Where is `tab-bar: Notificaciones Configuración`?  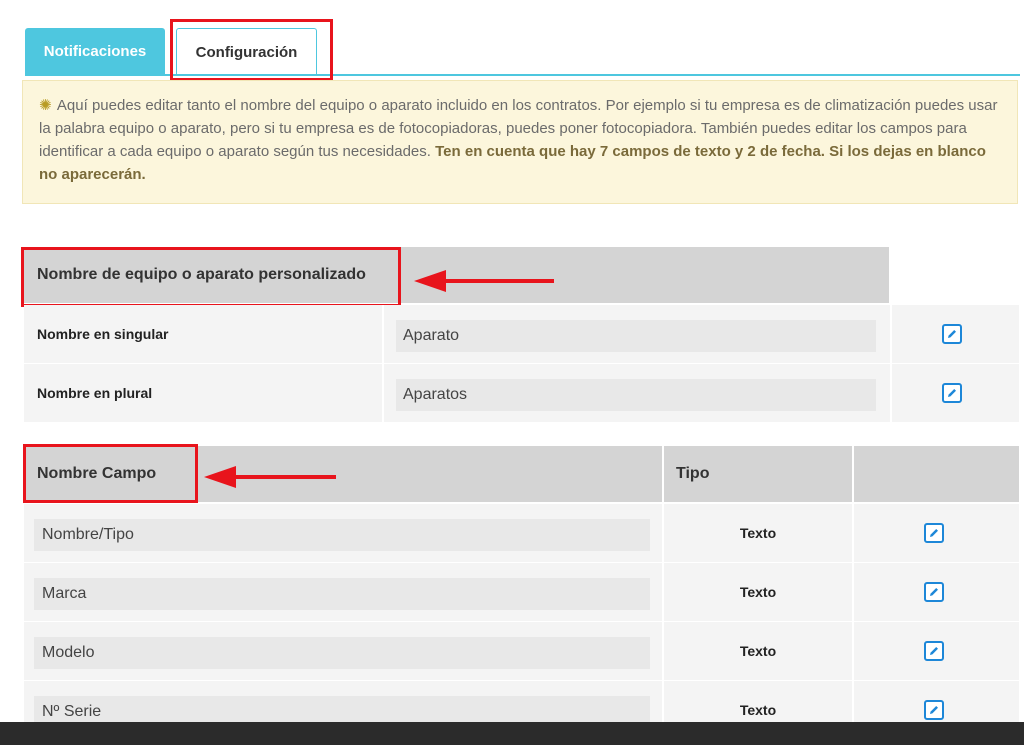
tab-bar: Notificaciones Configuración is located at coordinates (512, 39).